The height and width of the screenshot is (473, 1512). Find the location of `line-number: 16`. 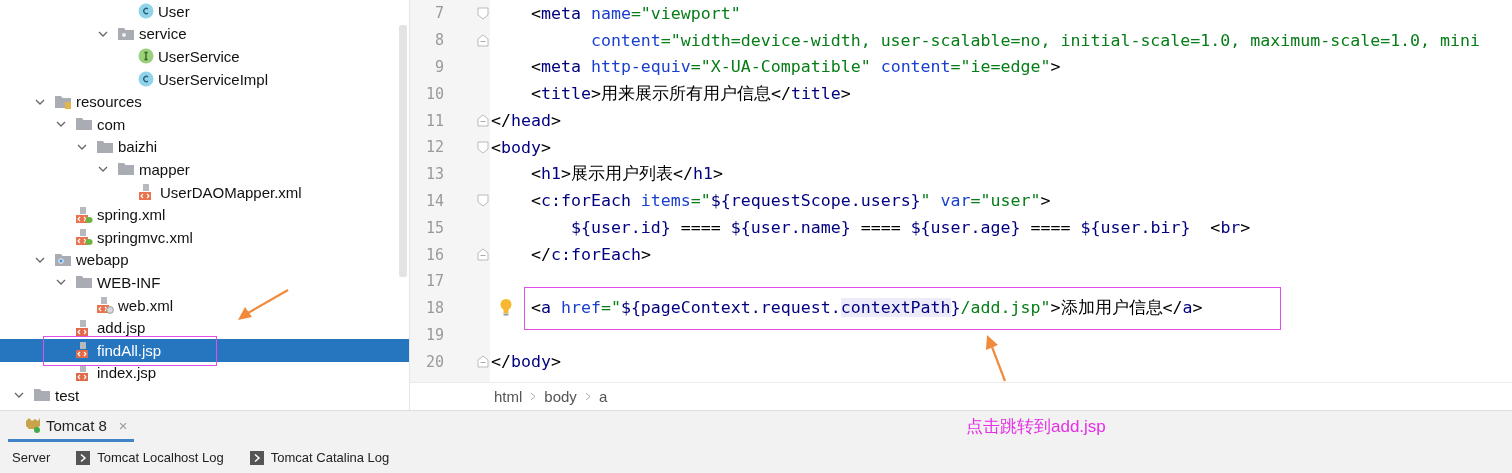

line-number: 16 is located at coordinates (434, 254).